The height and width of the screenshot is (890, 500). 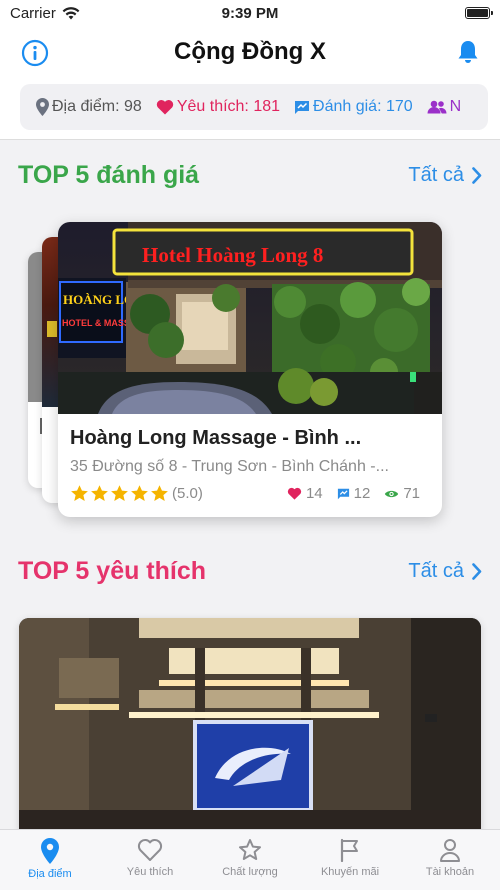 What do you see at coordinates (363, 106) in the screenshot?
I see `stat-reviews-label: Đánh giá: 170` at bounding box center [363, 106].